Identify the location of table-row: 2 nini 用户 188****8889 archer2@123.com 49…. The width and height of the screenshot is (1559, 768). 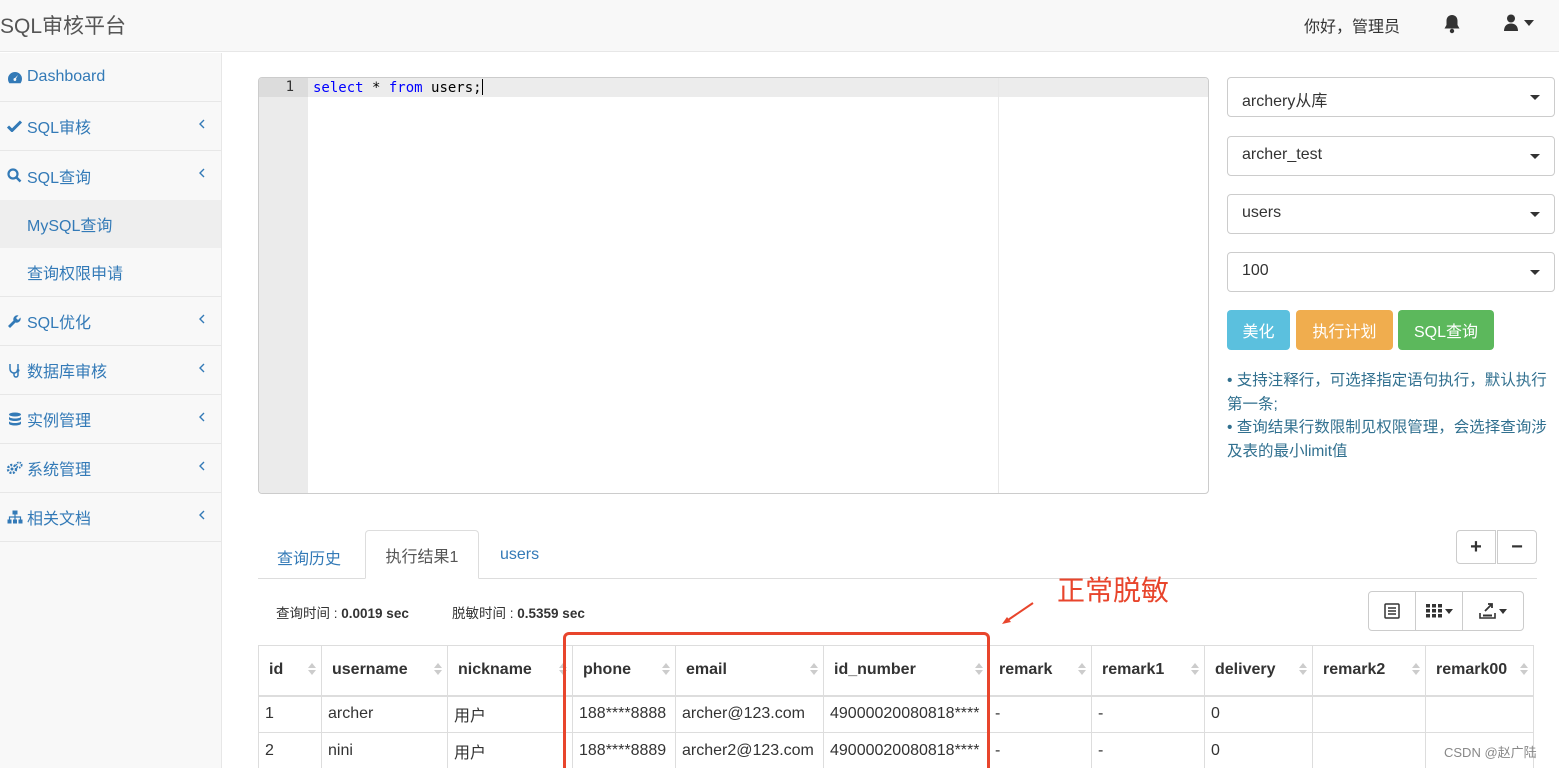
(896, 750).